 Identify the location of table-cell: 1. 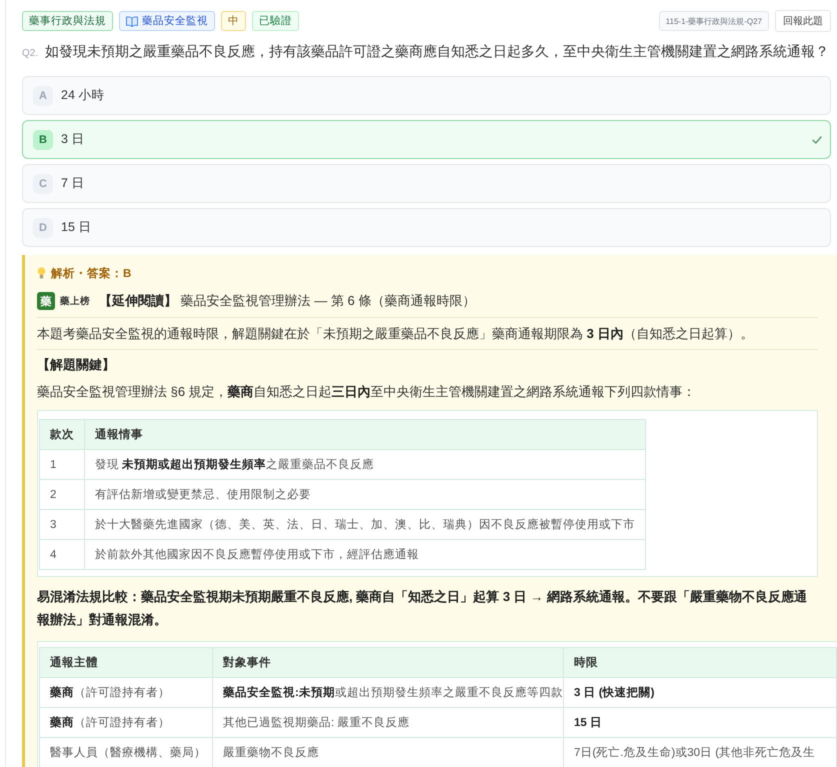
(62, 465).